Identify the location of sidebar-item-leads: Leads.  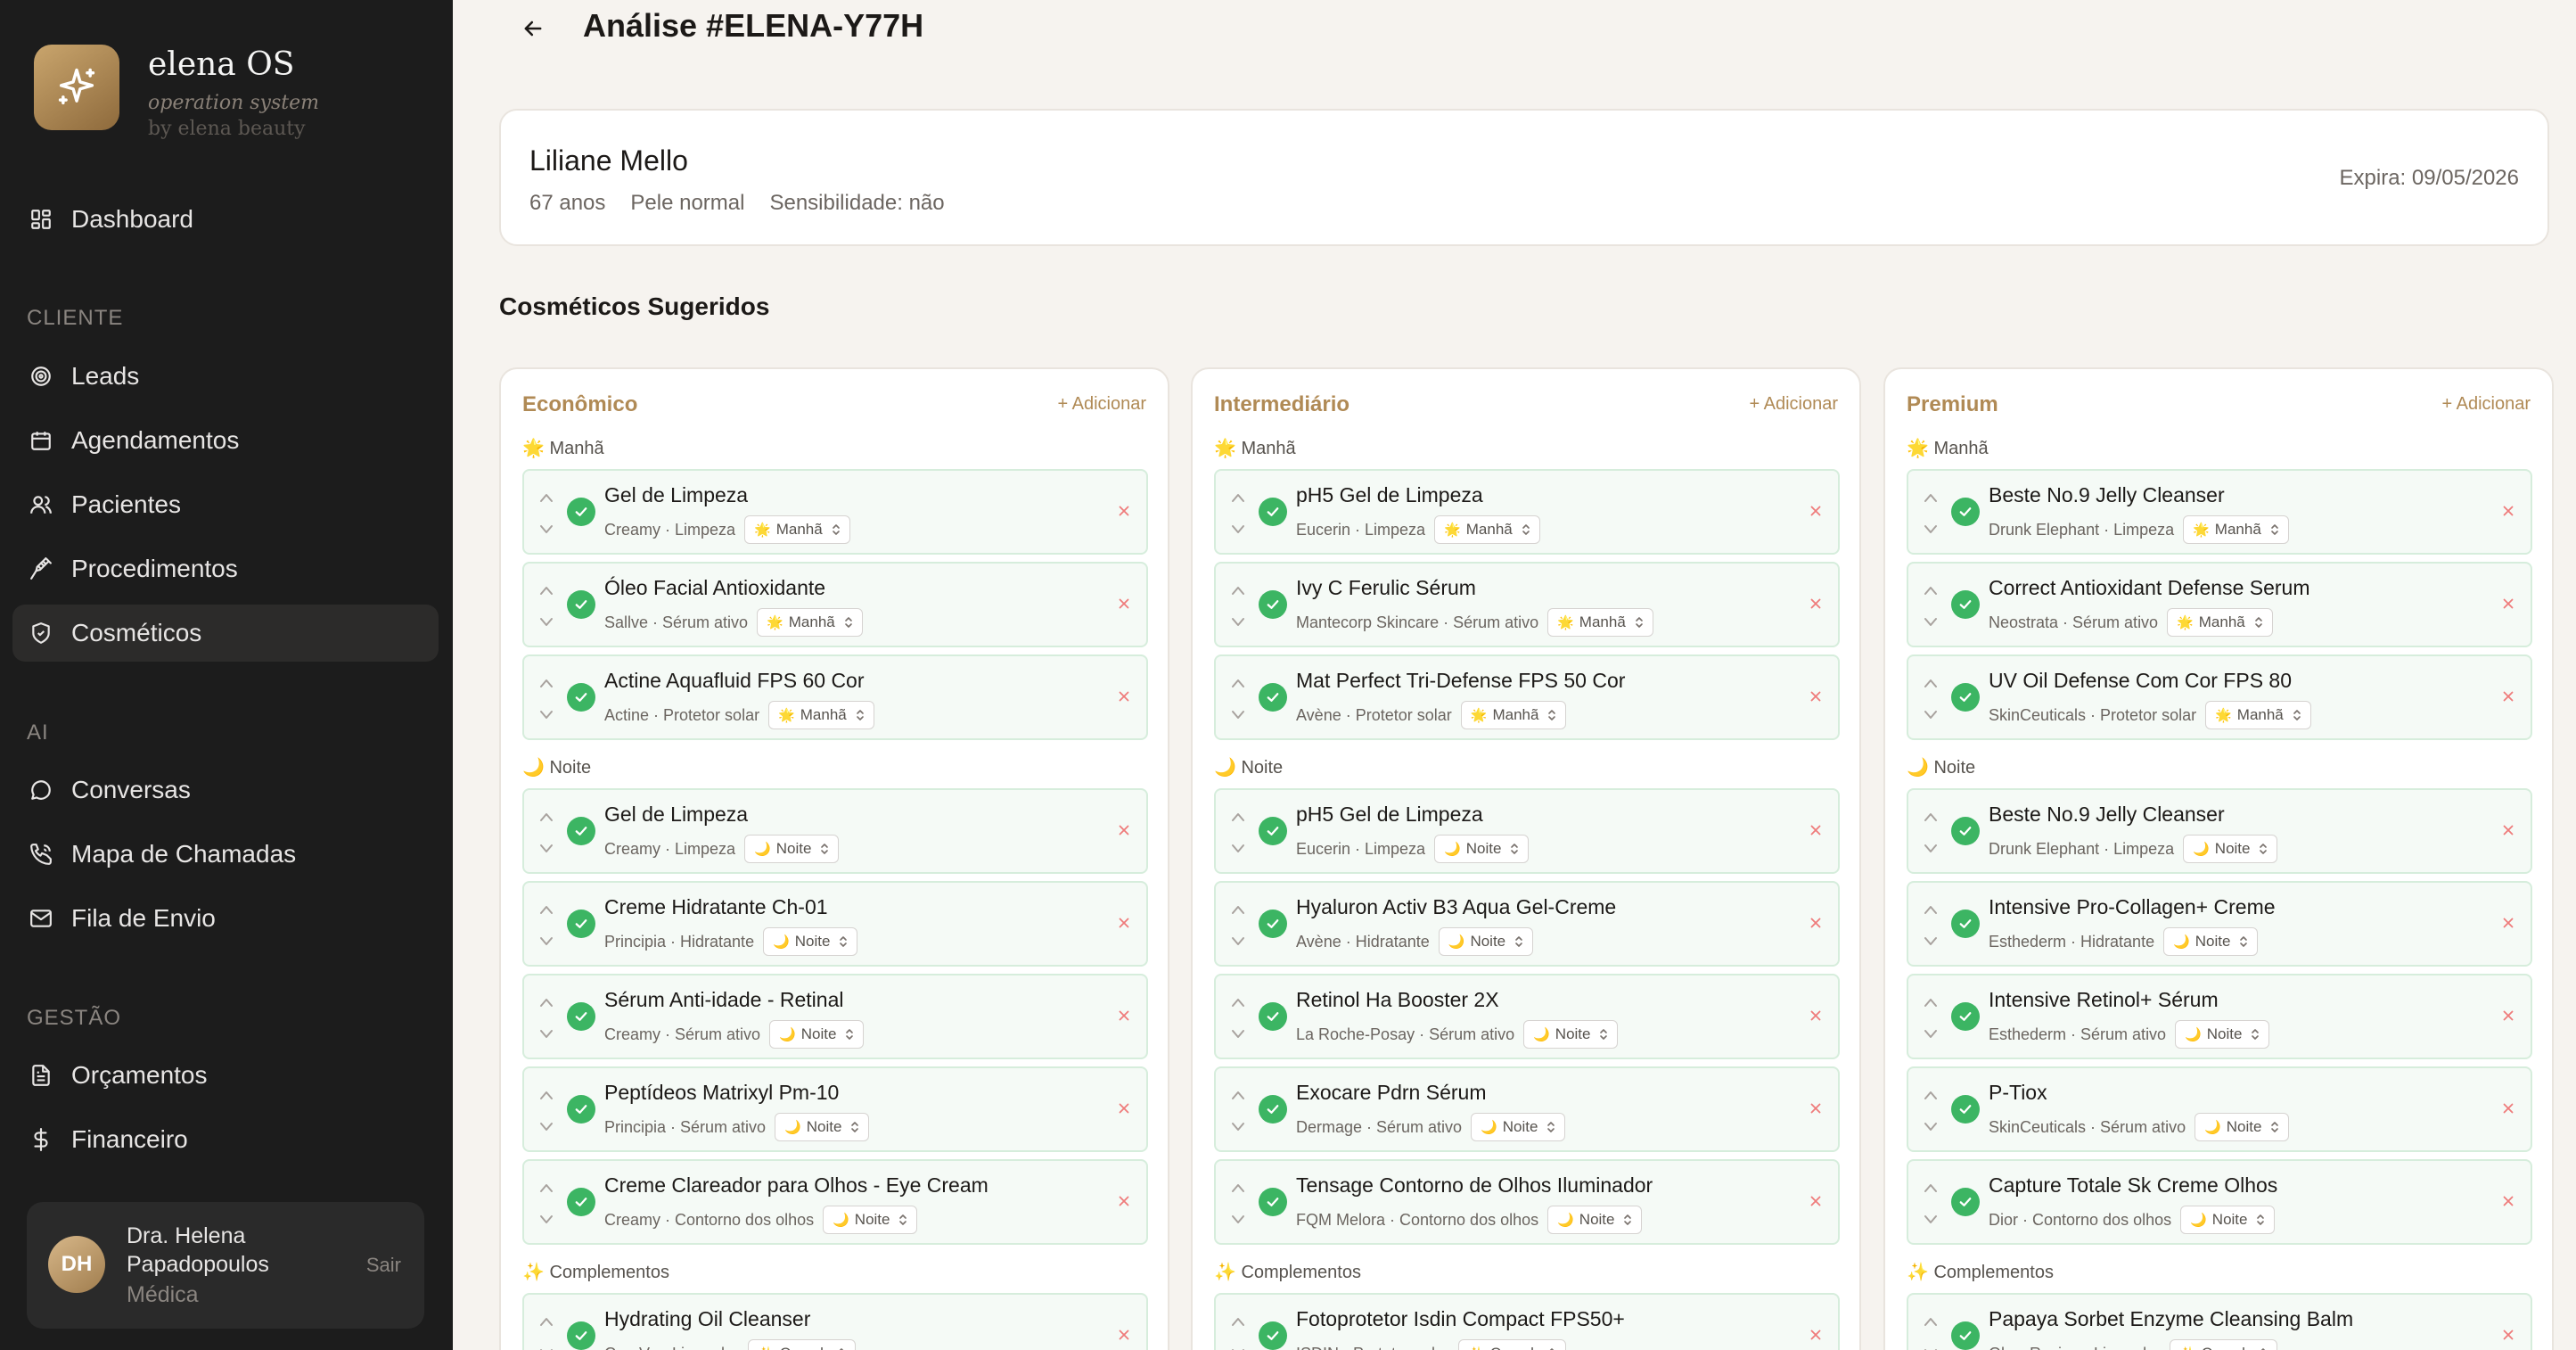
(225, 376).